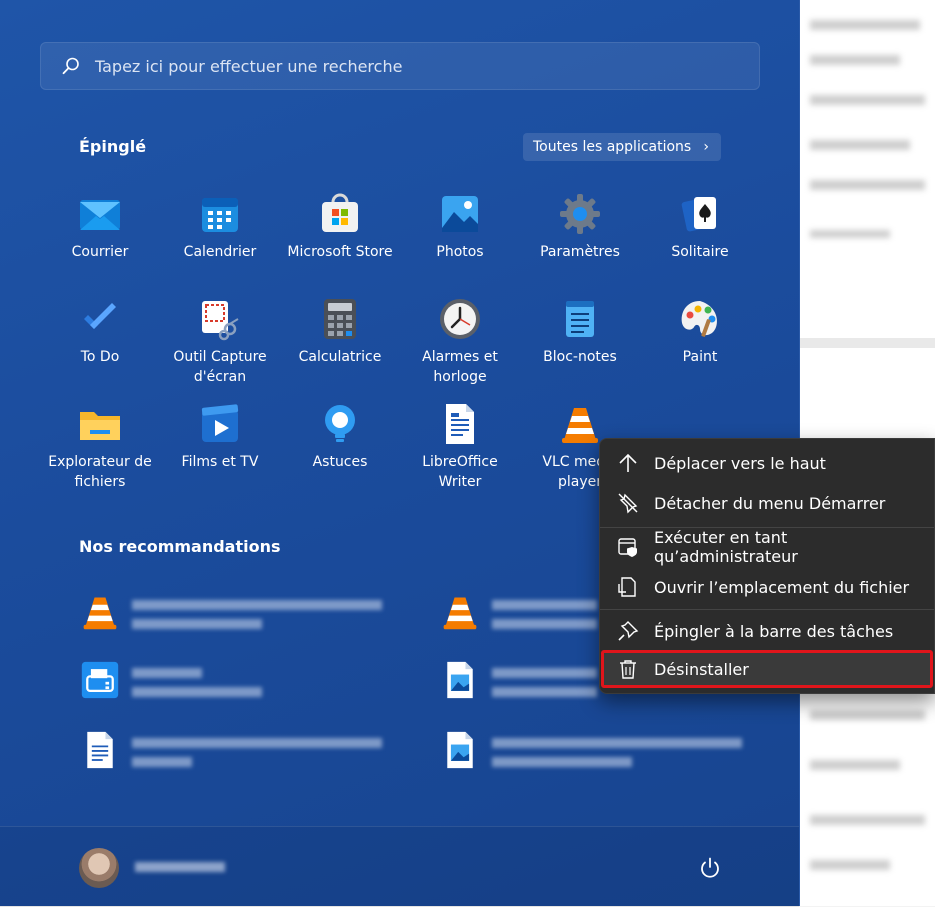 The height and width of the screenshot is (907, 935). I want to click on menu-item-label: Désinstaller, so click(701, 669).